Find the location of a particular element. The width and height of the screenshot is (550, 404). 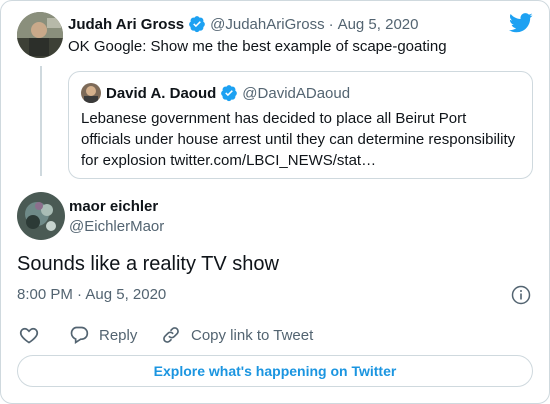

main-tweet-text: Sounds like a reality TV show is located at coordinates (148, 264).